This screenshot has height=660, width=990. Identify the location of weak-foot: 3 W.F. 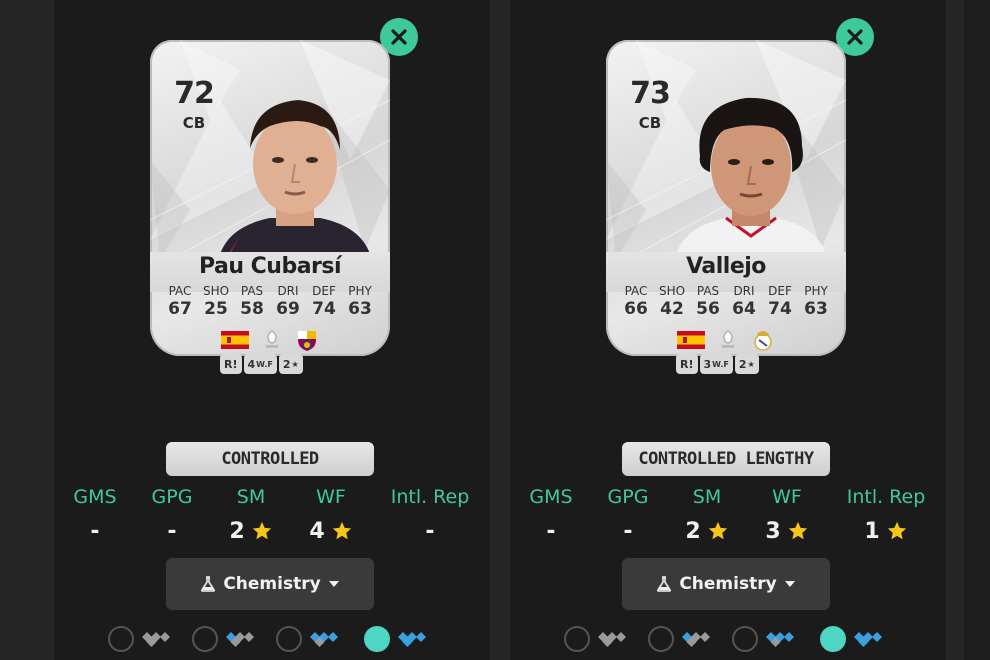
(716, 364).